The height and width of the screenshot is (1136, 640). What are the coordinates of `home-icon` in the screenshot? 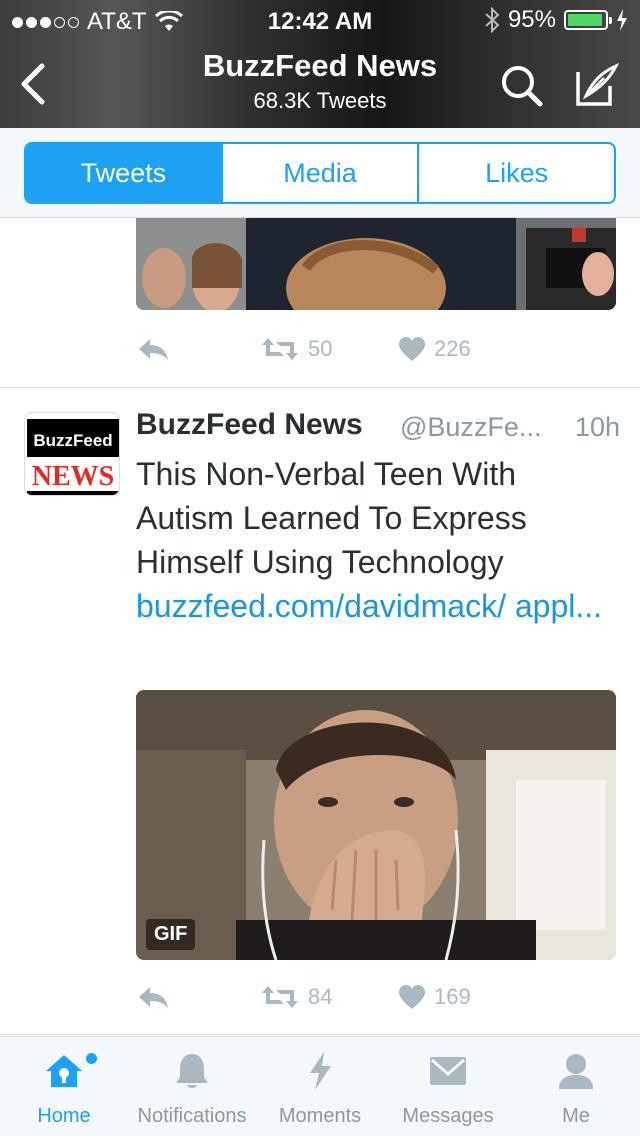 It's located at (64, 1071).